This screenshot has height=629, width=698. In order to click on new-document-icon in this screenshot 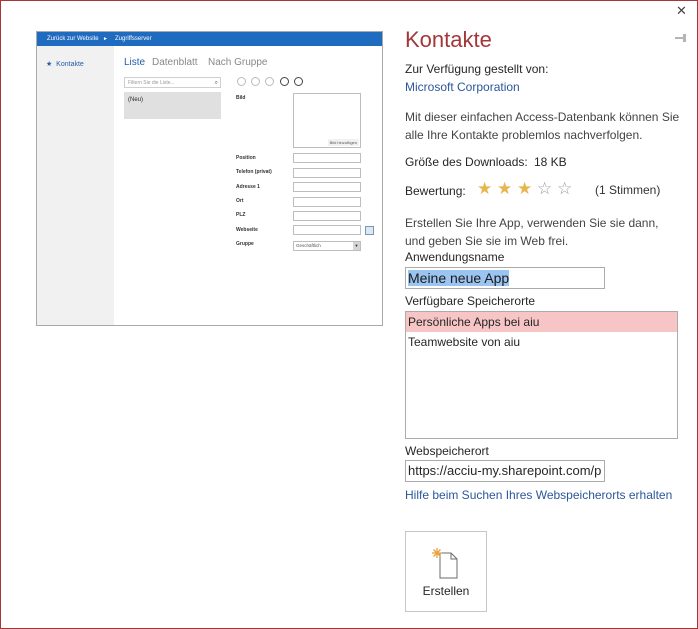, I will do `click(445, 563)`.